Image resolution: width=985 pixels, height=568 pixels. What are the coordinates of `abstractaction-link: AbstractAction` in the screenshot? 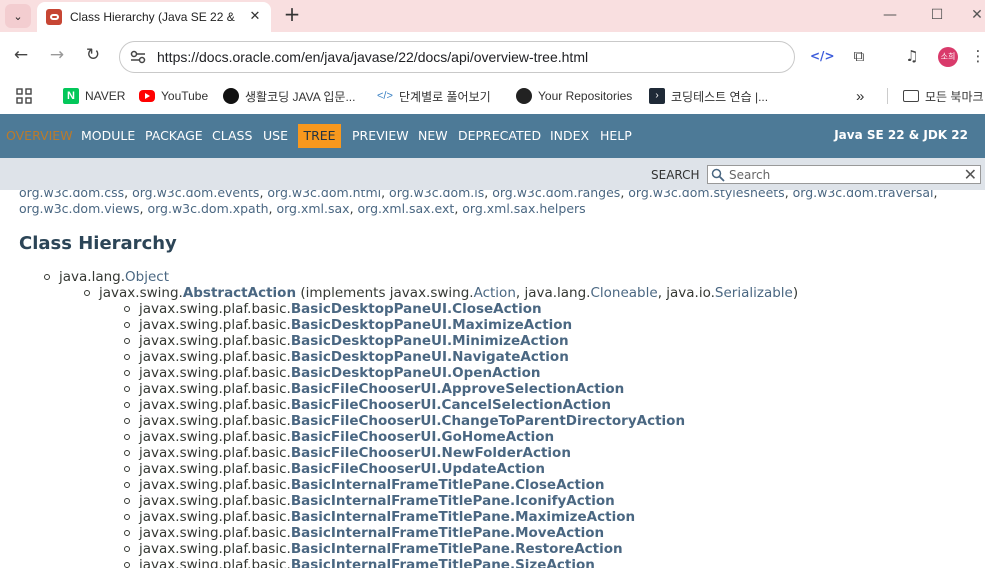 It's located at (239, 293).